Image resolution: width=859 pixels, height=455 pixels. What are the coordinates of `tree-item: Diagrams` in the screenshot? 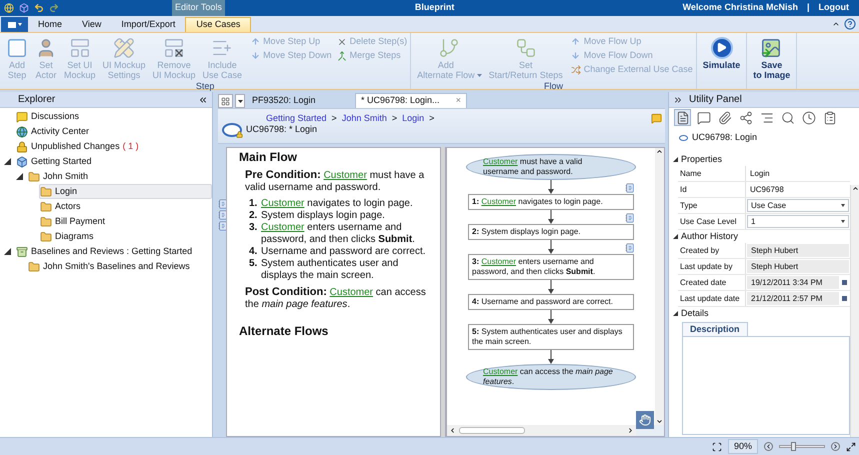 It's located at (125, 236).